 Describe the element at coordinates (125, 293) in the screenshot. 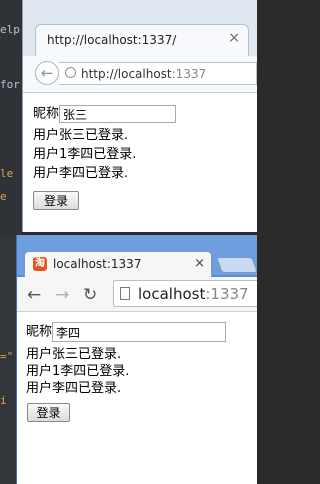

I see `page-icon` at that location.